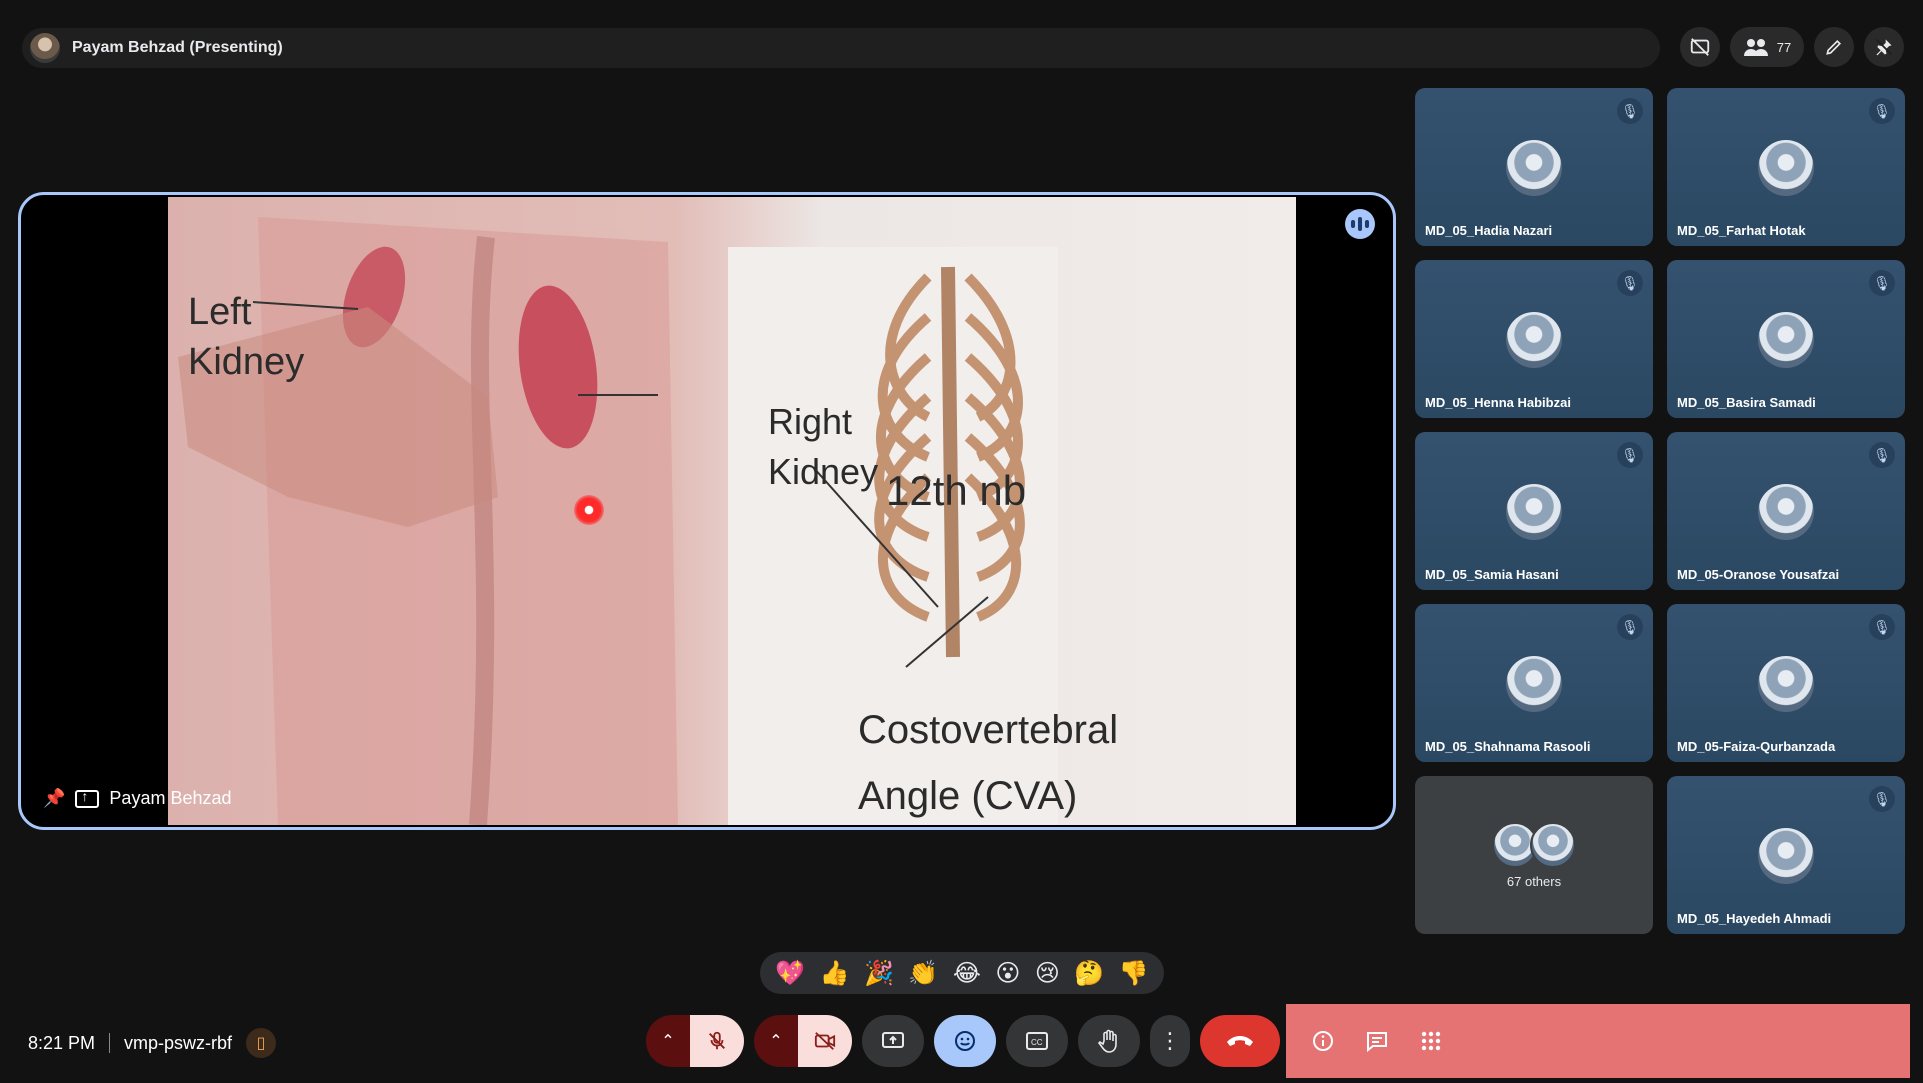 The image size is (1923, 1083). I want to click on call-controls: ⌃ ⌃ CC ⋮, so click(963, 1041).